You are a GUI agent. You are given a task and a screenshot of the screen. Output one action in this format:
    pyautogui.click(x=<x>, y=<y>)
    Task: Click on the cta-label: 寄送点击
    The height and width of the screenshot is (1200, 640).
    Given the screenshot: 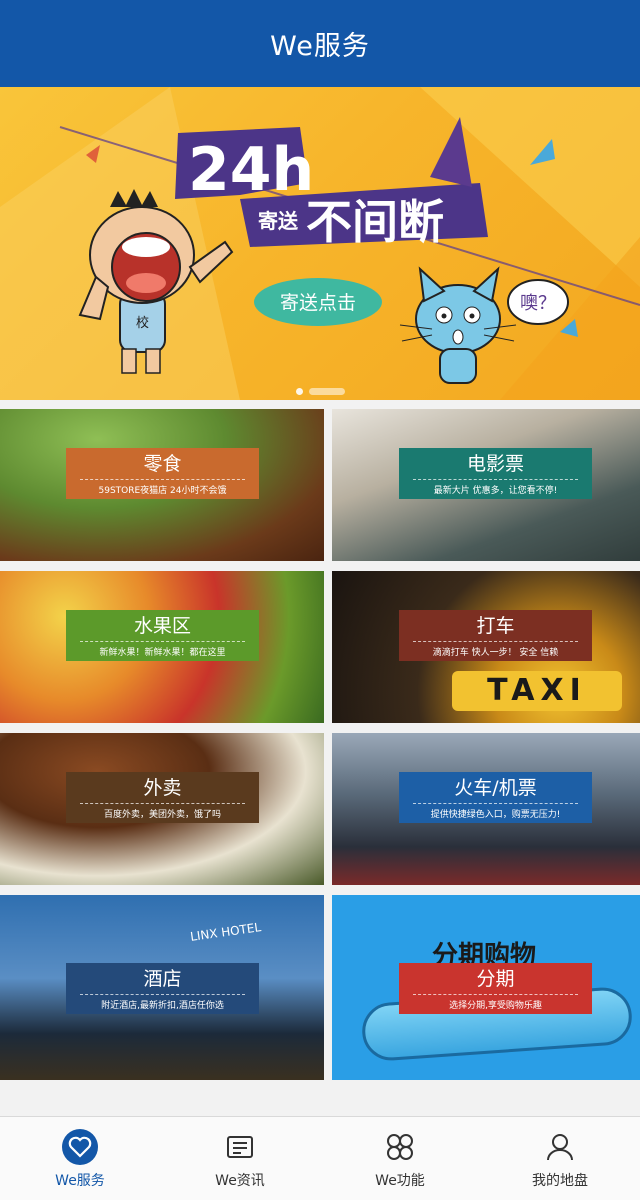 What is the action you would take?
    pyautogui.click(x=318, y=303)
    